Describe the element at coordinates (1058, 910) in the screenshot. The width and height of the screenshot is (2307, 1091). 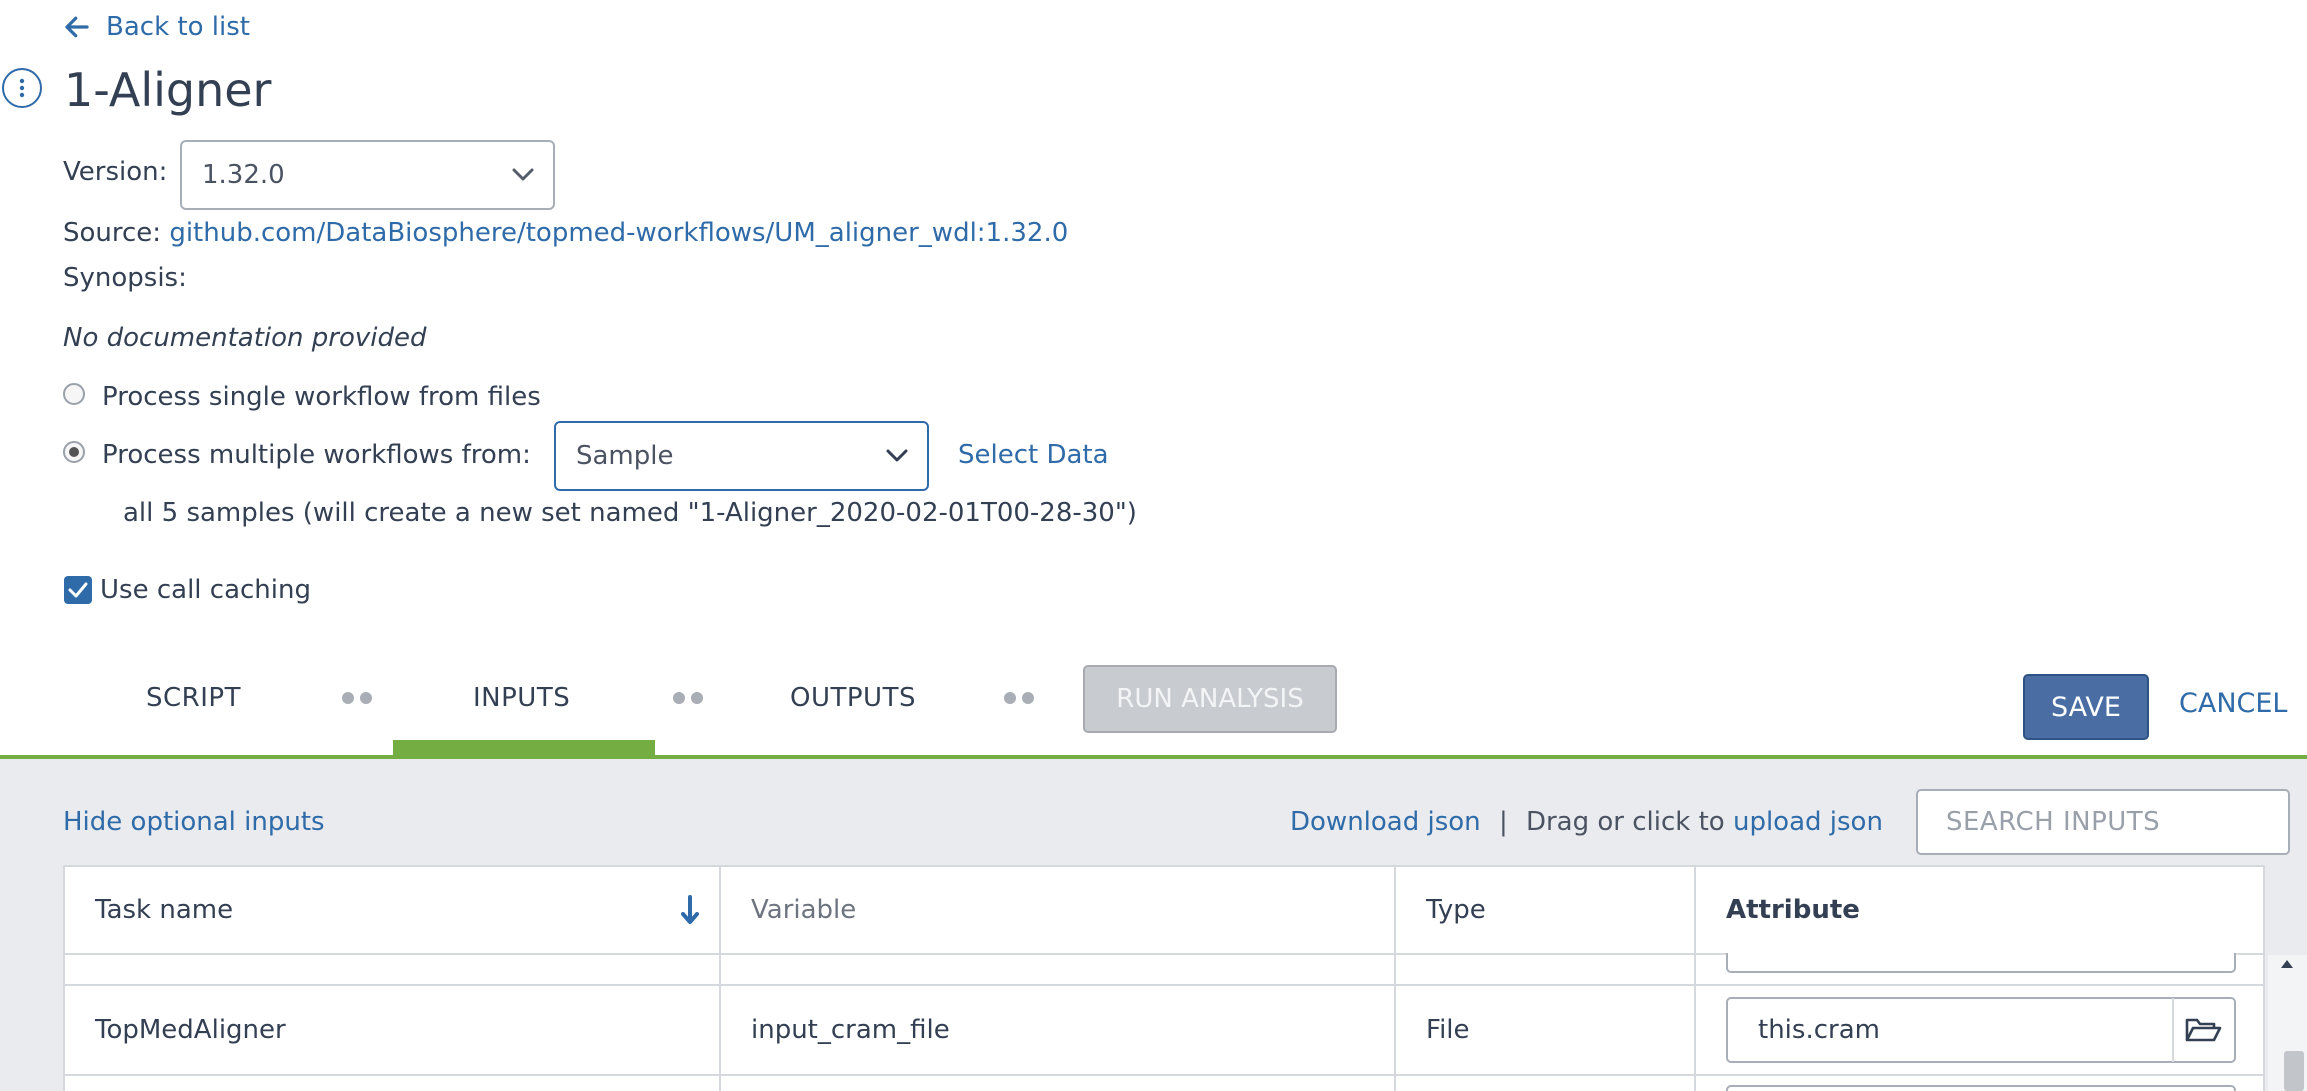
I see `column-header-variable: Variable` at that location.